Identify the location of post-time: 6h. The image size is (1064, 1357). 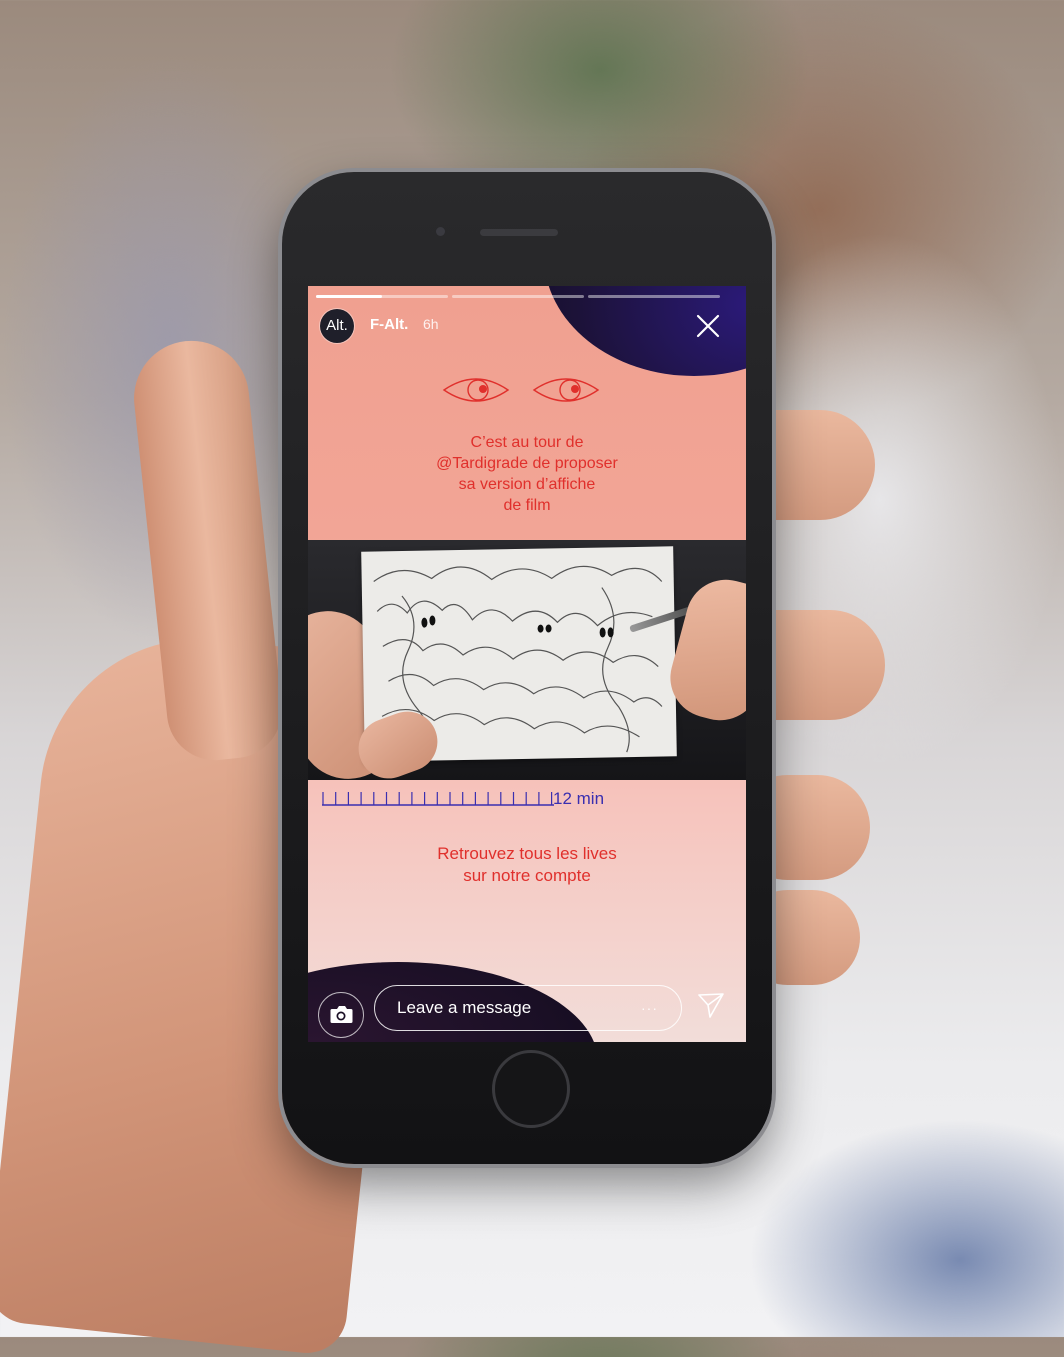
(431, 324).